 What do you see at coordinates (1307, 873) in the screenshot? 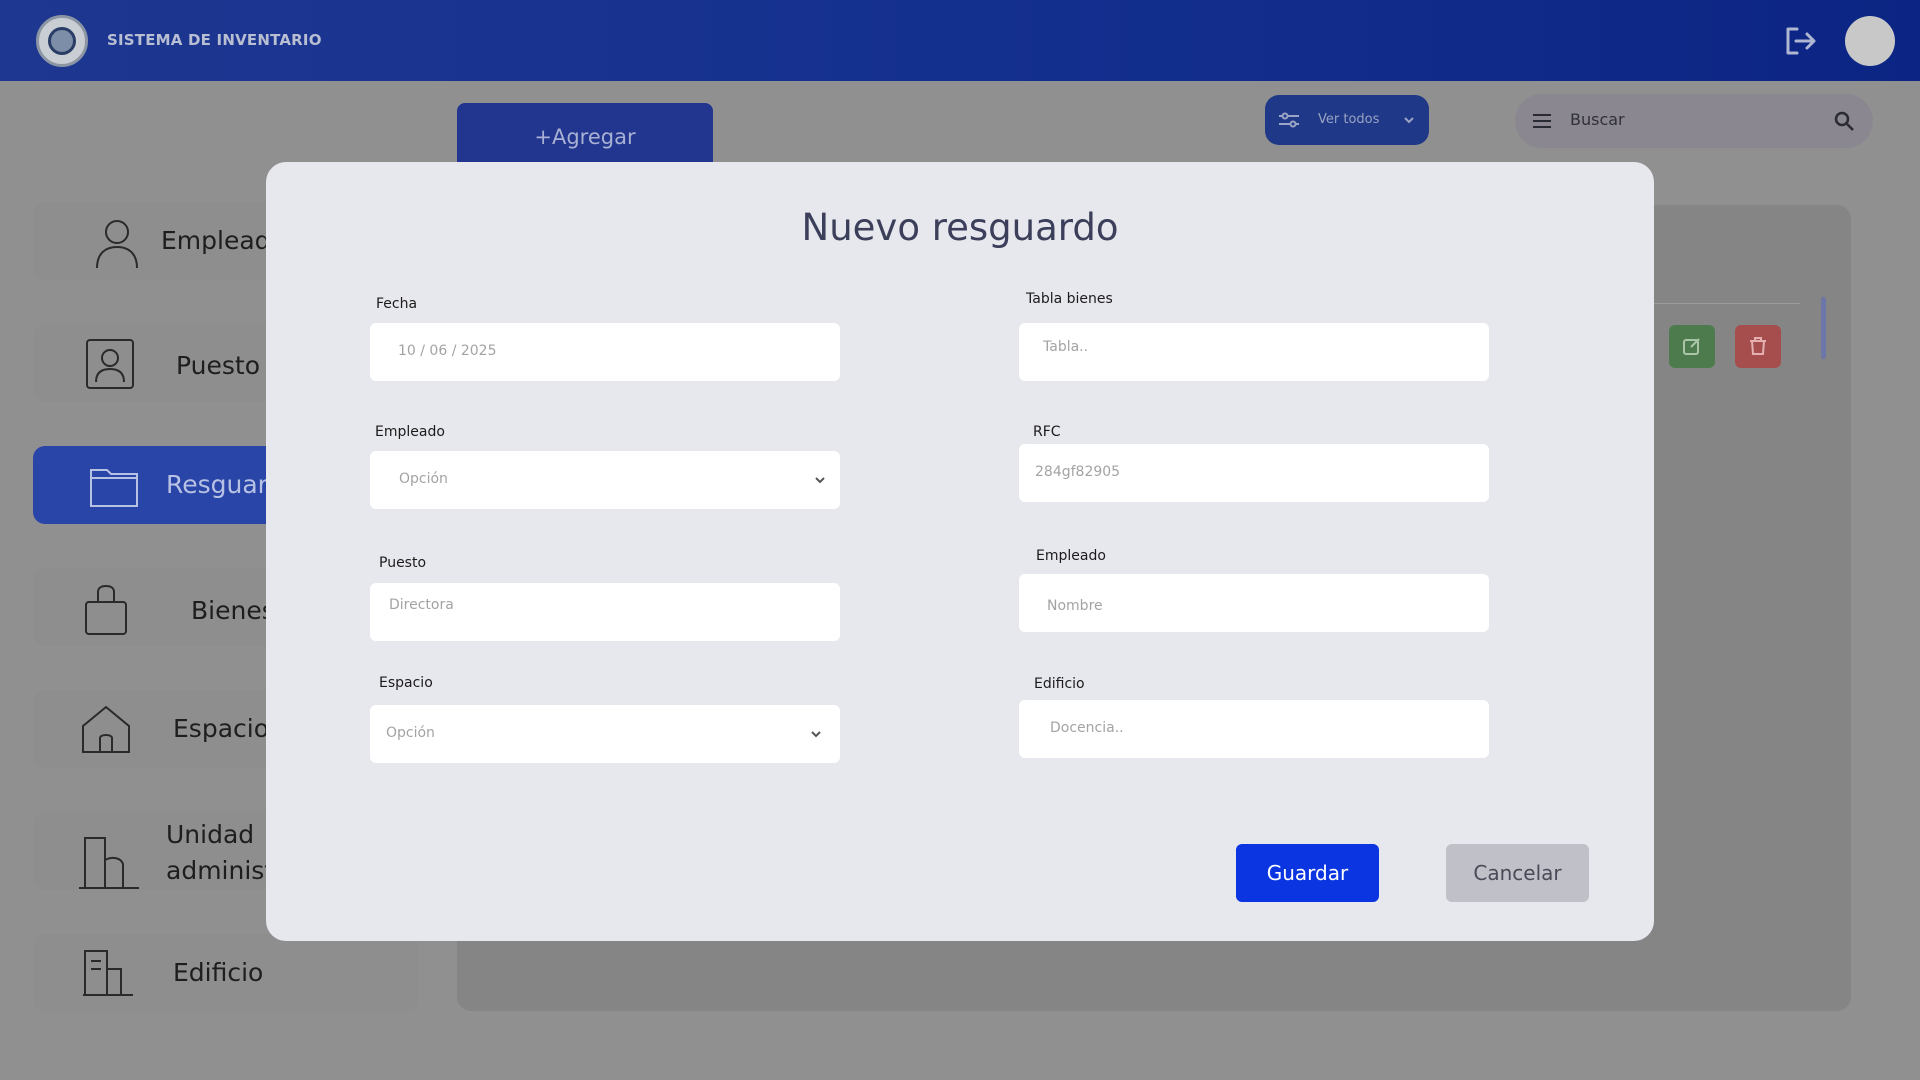
I see `save-button: Guardar` at bounding box center [1307, 873].